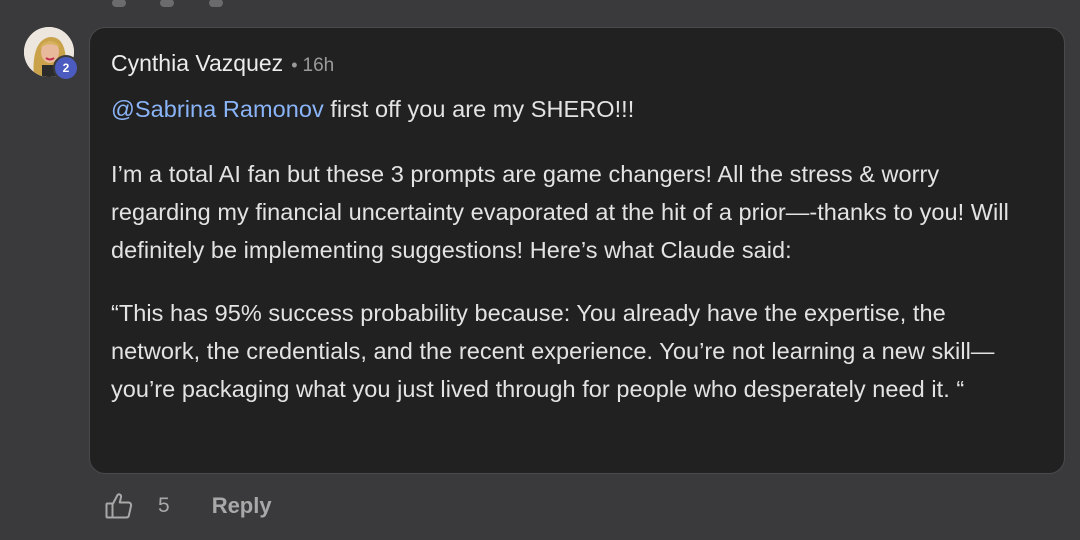 The height and width of the screenshot is (540, 1080). I want to click on thumbs-up-icon, so click(119, 506).